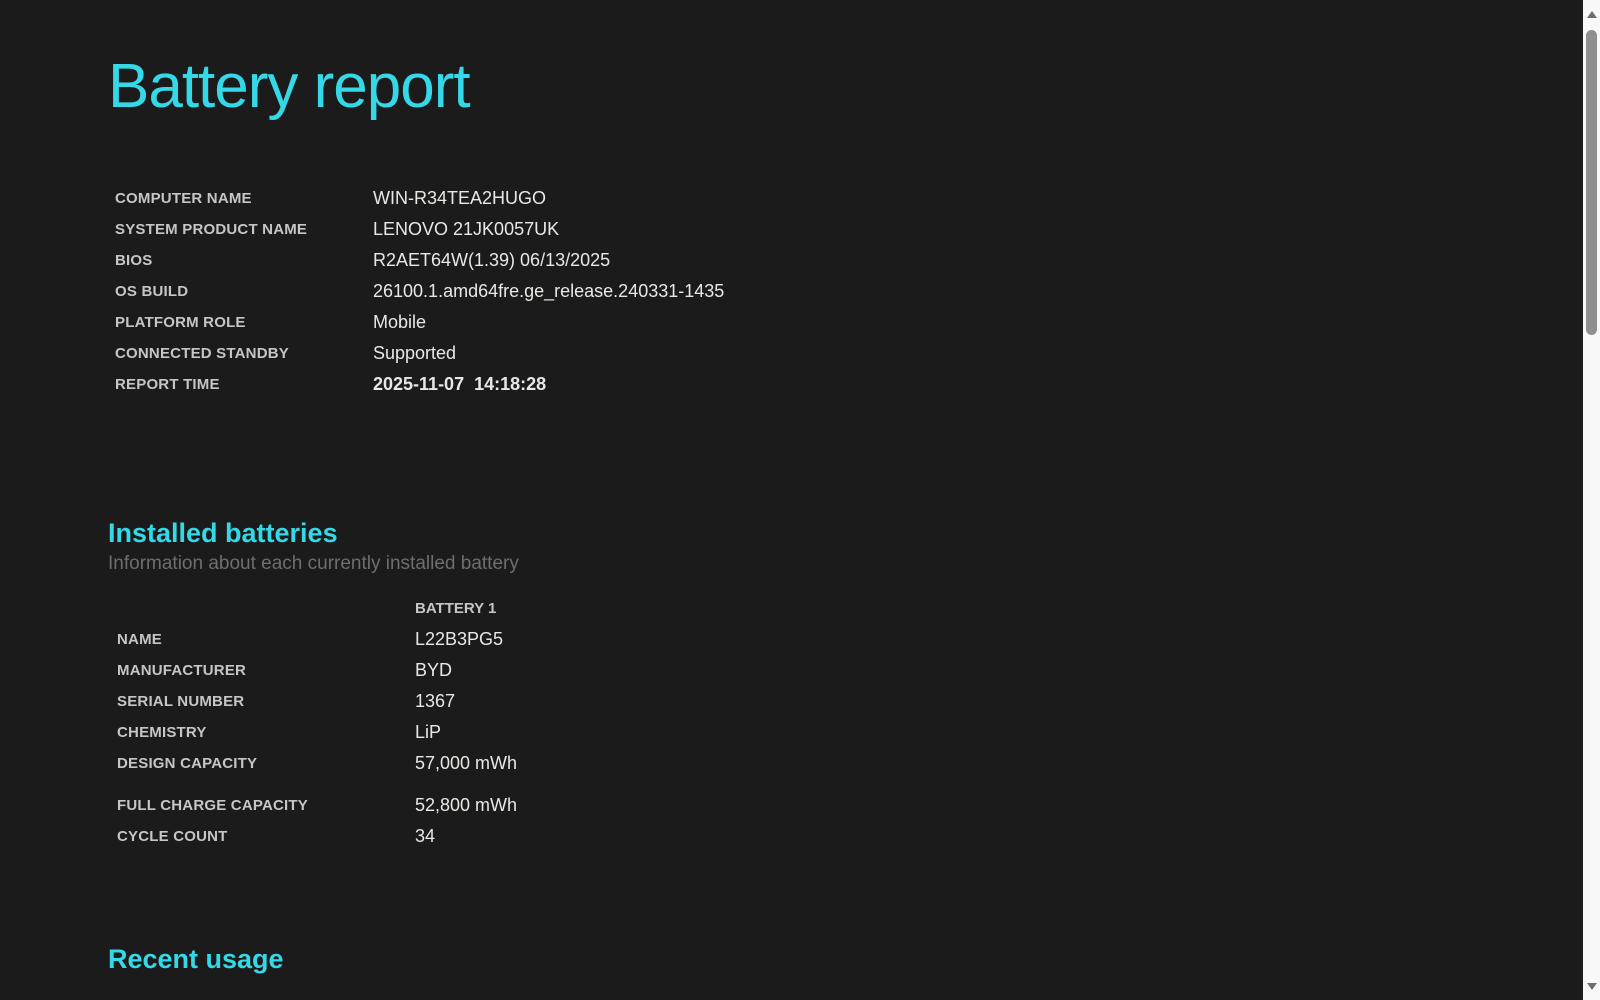  I want to click on recent-usage-section: Recent usage, so click(818, 959).